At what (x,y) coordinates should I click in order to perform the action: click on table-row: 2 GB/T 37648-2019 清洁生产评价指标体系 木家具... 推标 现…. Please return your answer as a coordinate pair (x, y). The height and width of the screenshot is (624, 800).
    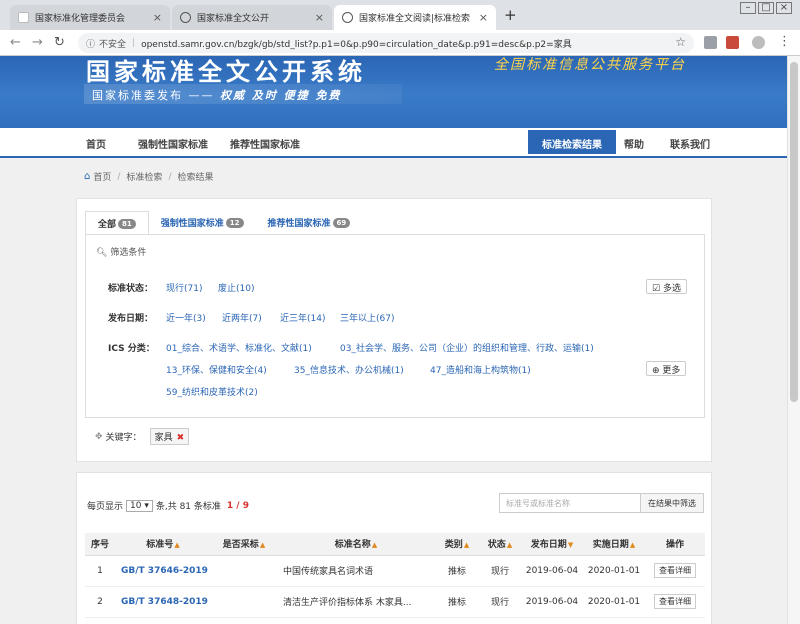
    Looking at the image, I should click on (395, 602).